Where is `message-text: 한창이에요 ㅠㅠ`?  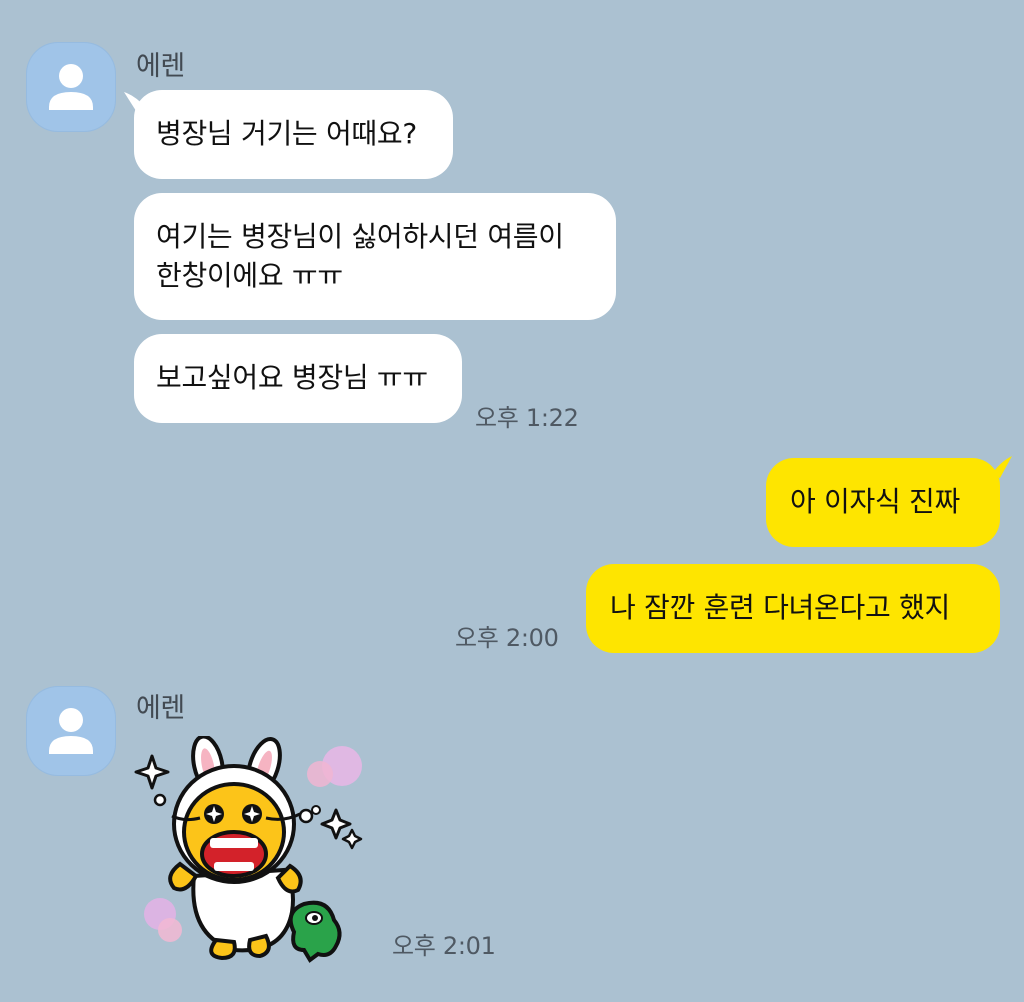 message-text: 한창이에요 ㅠㅠ is located at coordinates (249, 275).